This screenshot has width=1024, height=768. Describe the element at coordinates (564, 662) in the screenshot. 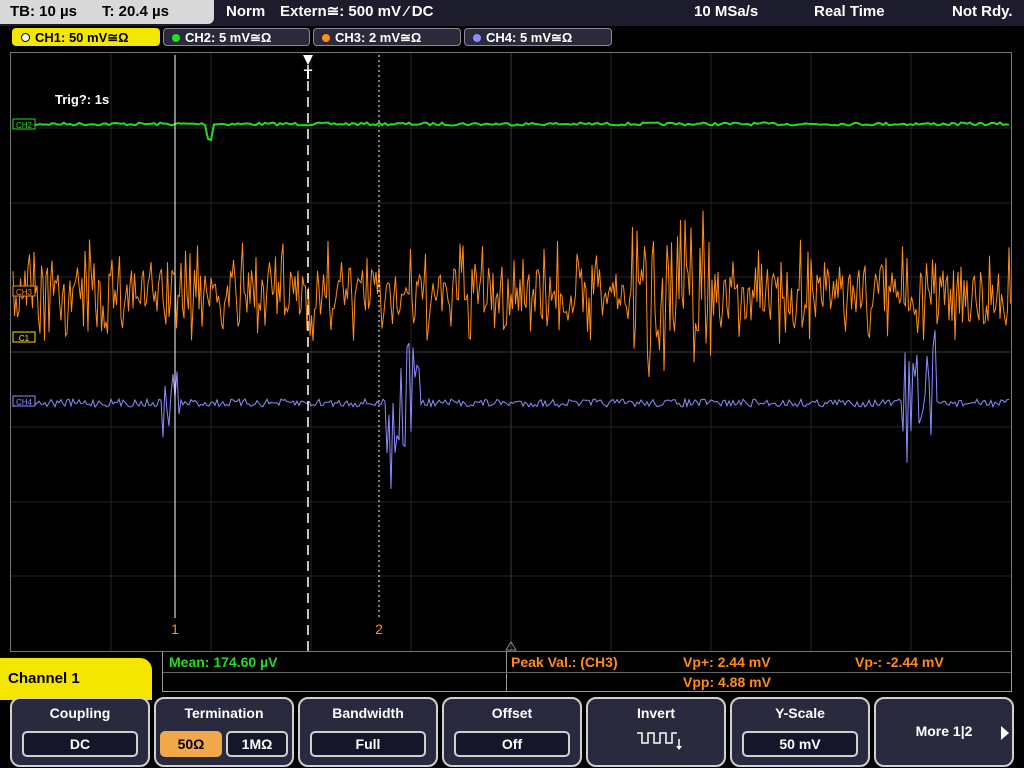

I see `peak-label: Peak Val.: (CH3)` at that location.